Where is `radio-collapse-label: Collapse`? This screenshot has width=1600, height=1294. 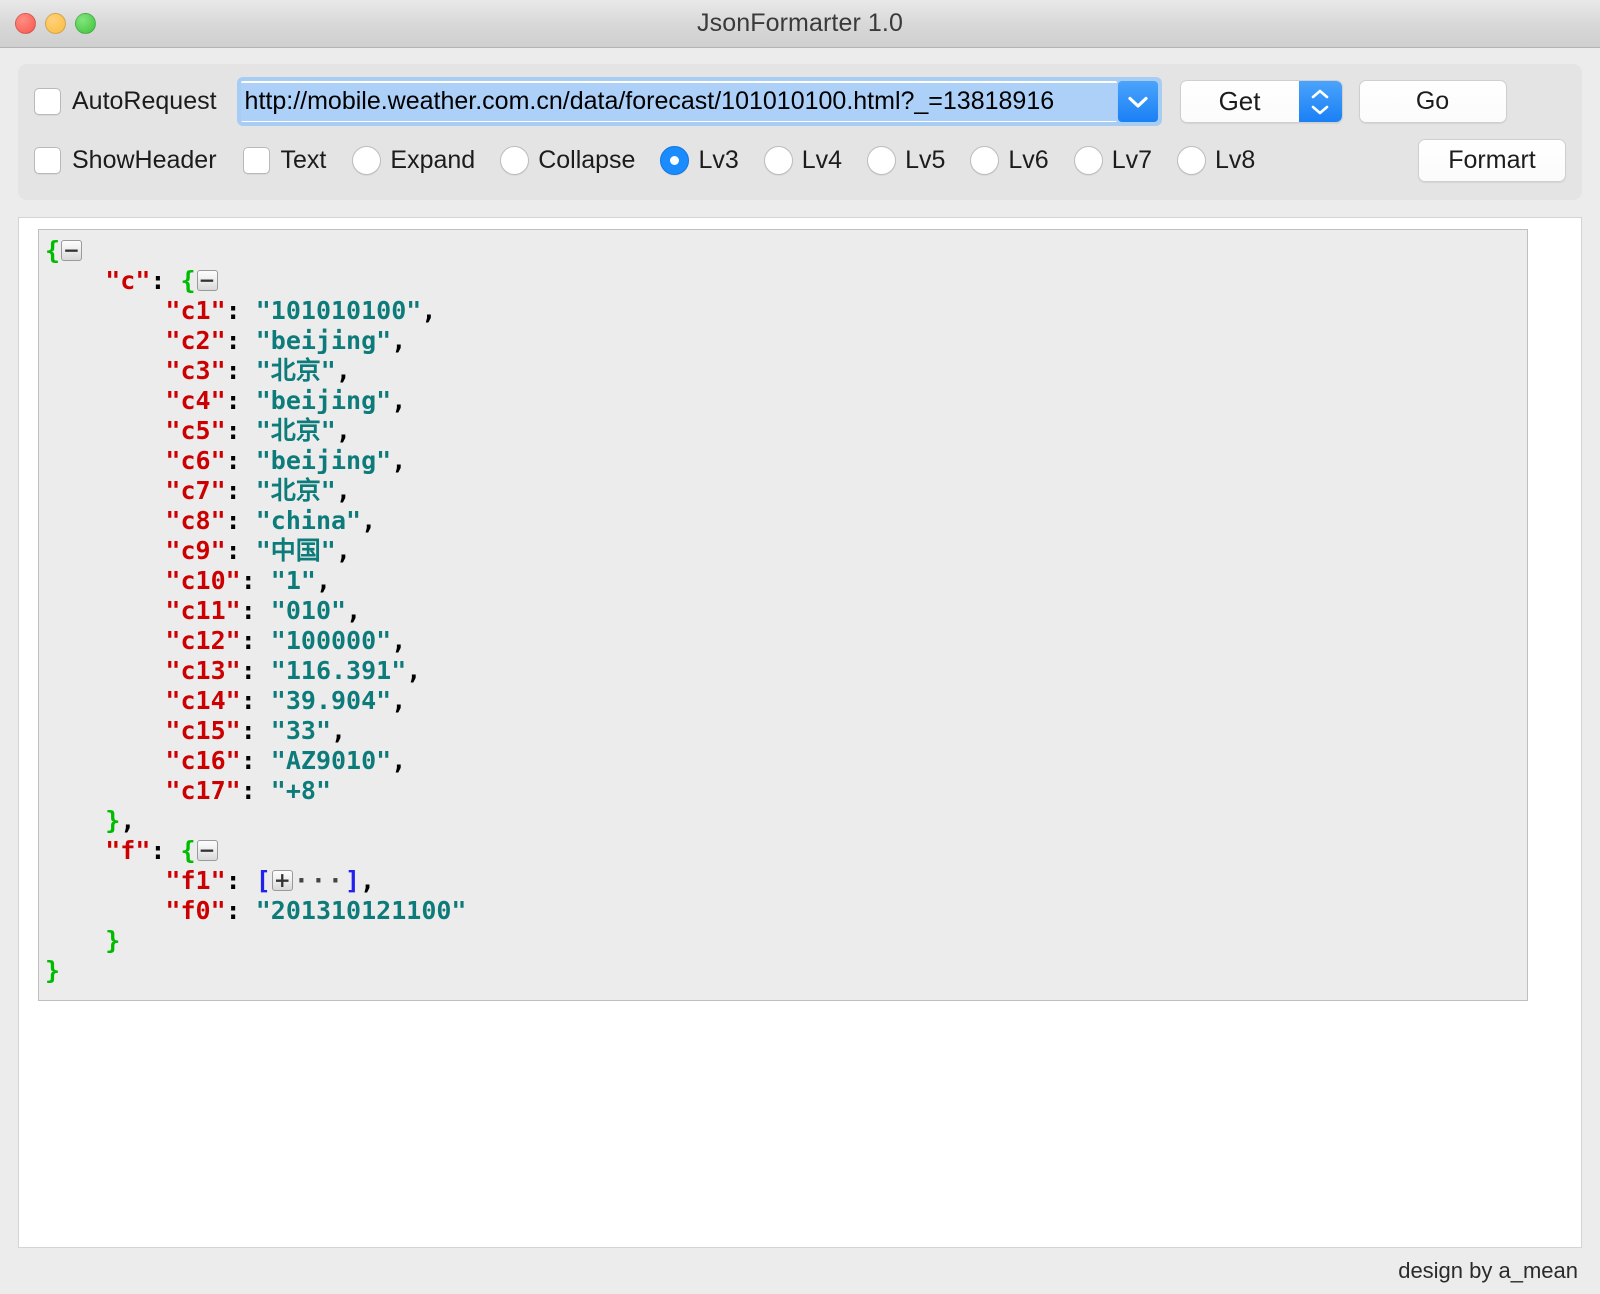
radio-collapse-label: Collapse is located at coordinates (587, 160).